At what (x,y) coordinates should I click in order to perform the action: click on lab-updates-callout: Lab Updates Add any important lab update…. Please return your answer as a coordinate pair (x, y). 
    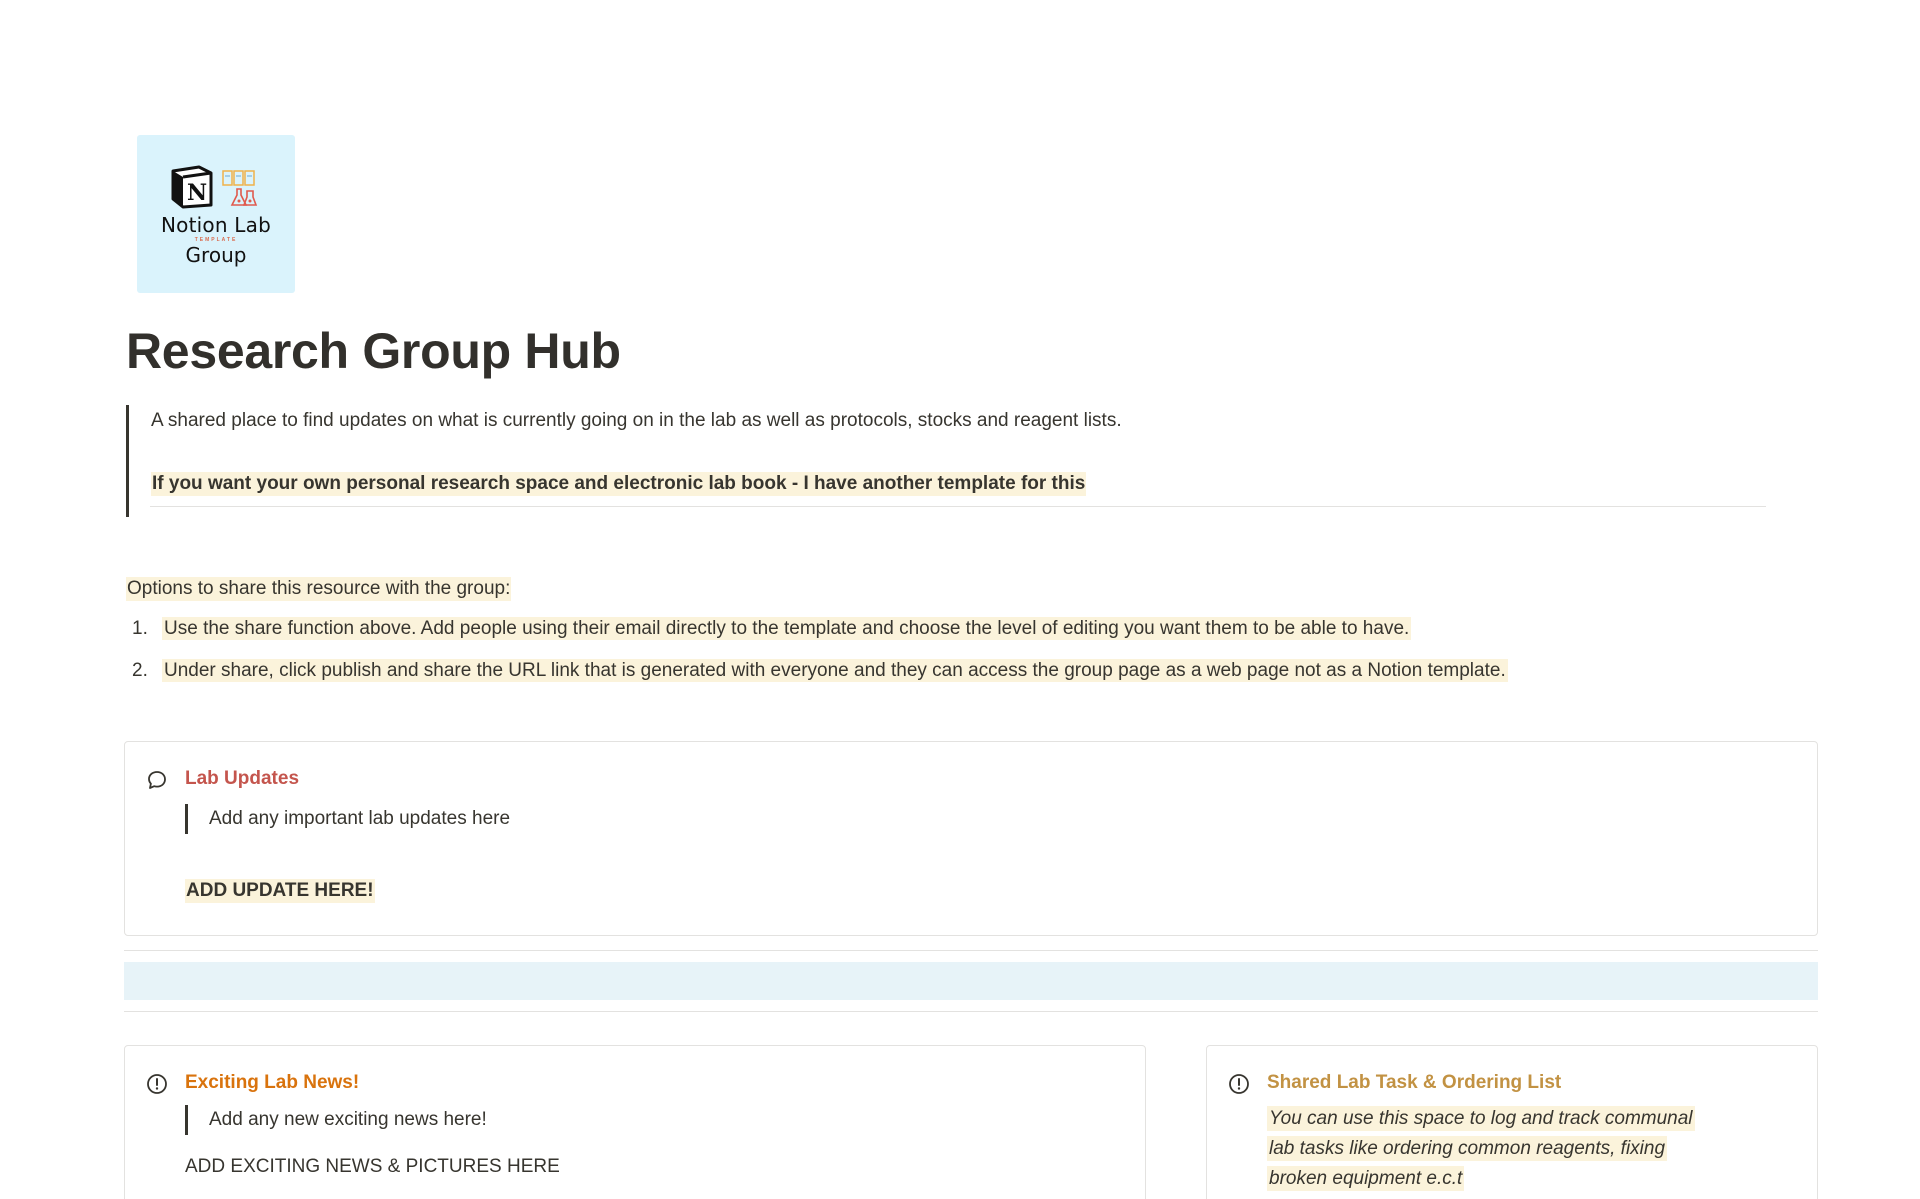
    Looking at the image, I should click on (971, 838).